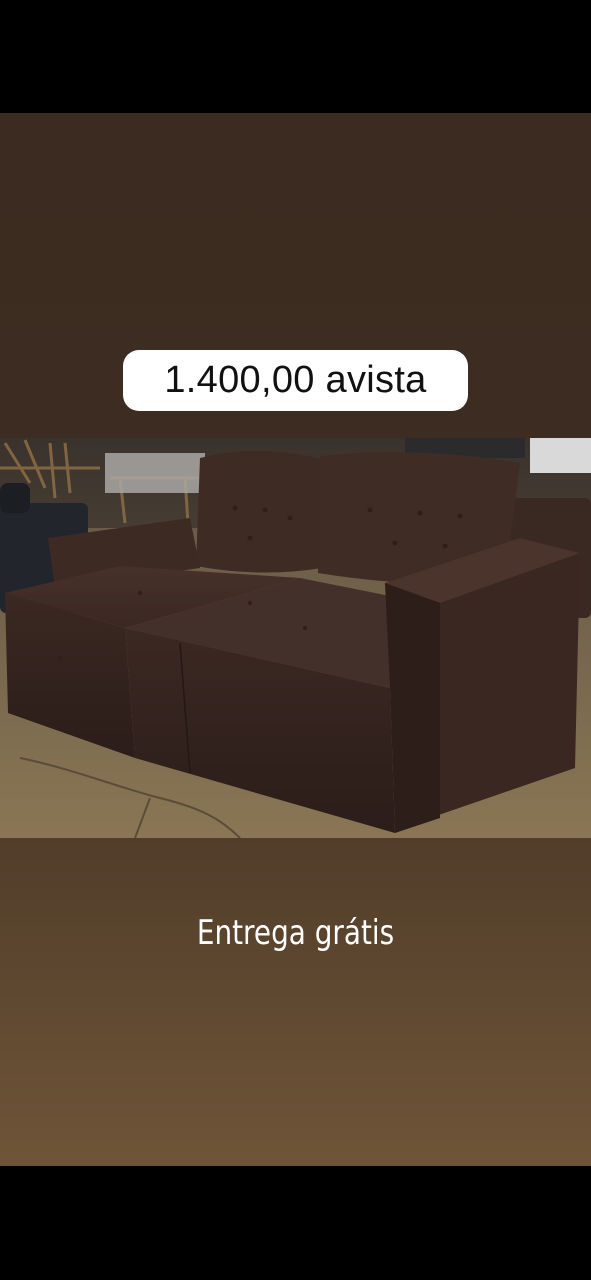  Describe the element at coordinates (295, 56) in the screenshot. I see `top-letterbox-bar` at that location.